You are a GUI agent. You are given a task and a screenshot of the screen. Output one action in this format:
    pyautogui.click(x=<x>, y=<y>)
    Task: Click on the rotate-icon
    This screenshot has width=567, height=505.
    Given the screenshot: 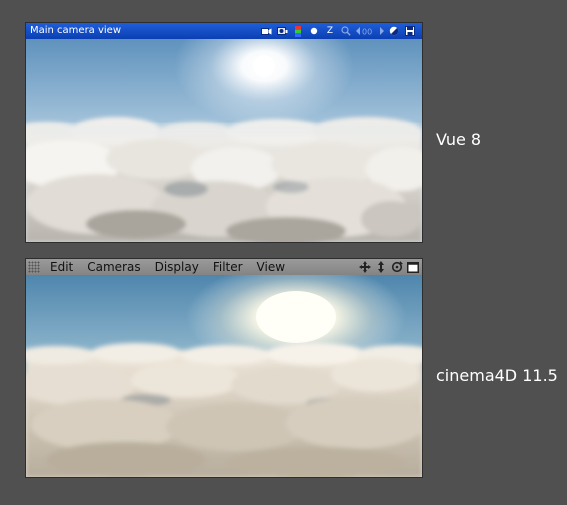 What is the action you would take?
    pyautogui.click(x=397, y=267)
    